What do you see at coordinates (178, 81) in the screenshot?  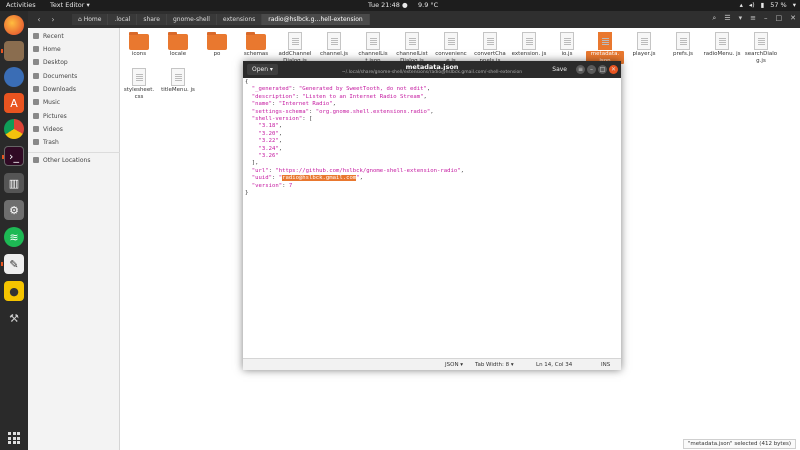 I see `file-item: titleMenu. js` at bounding box center [178, 81].